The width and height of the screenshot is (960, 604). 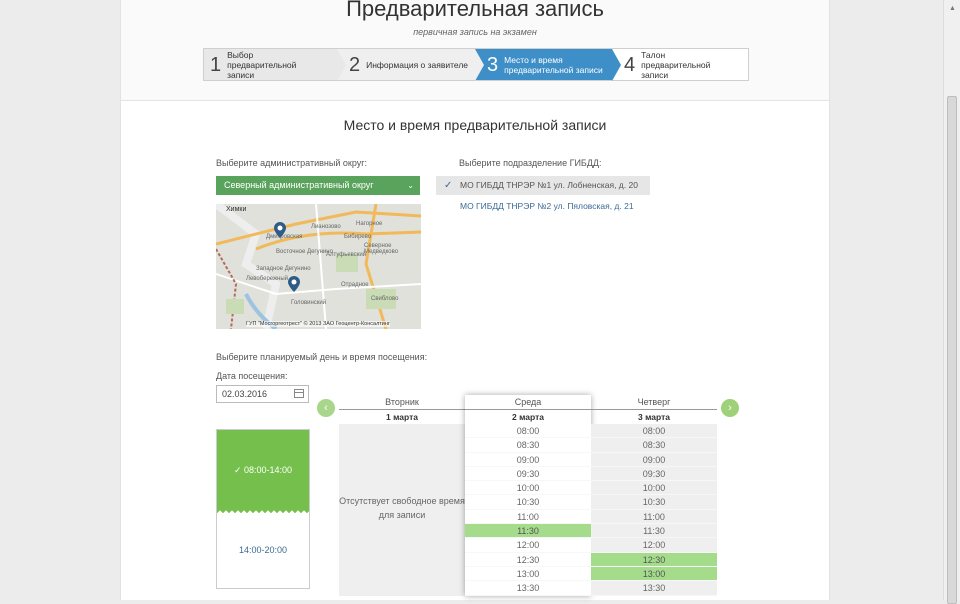 I want to click on next-days-button: ›, so click(x=730, y=408).